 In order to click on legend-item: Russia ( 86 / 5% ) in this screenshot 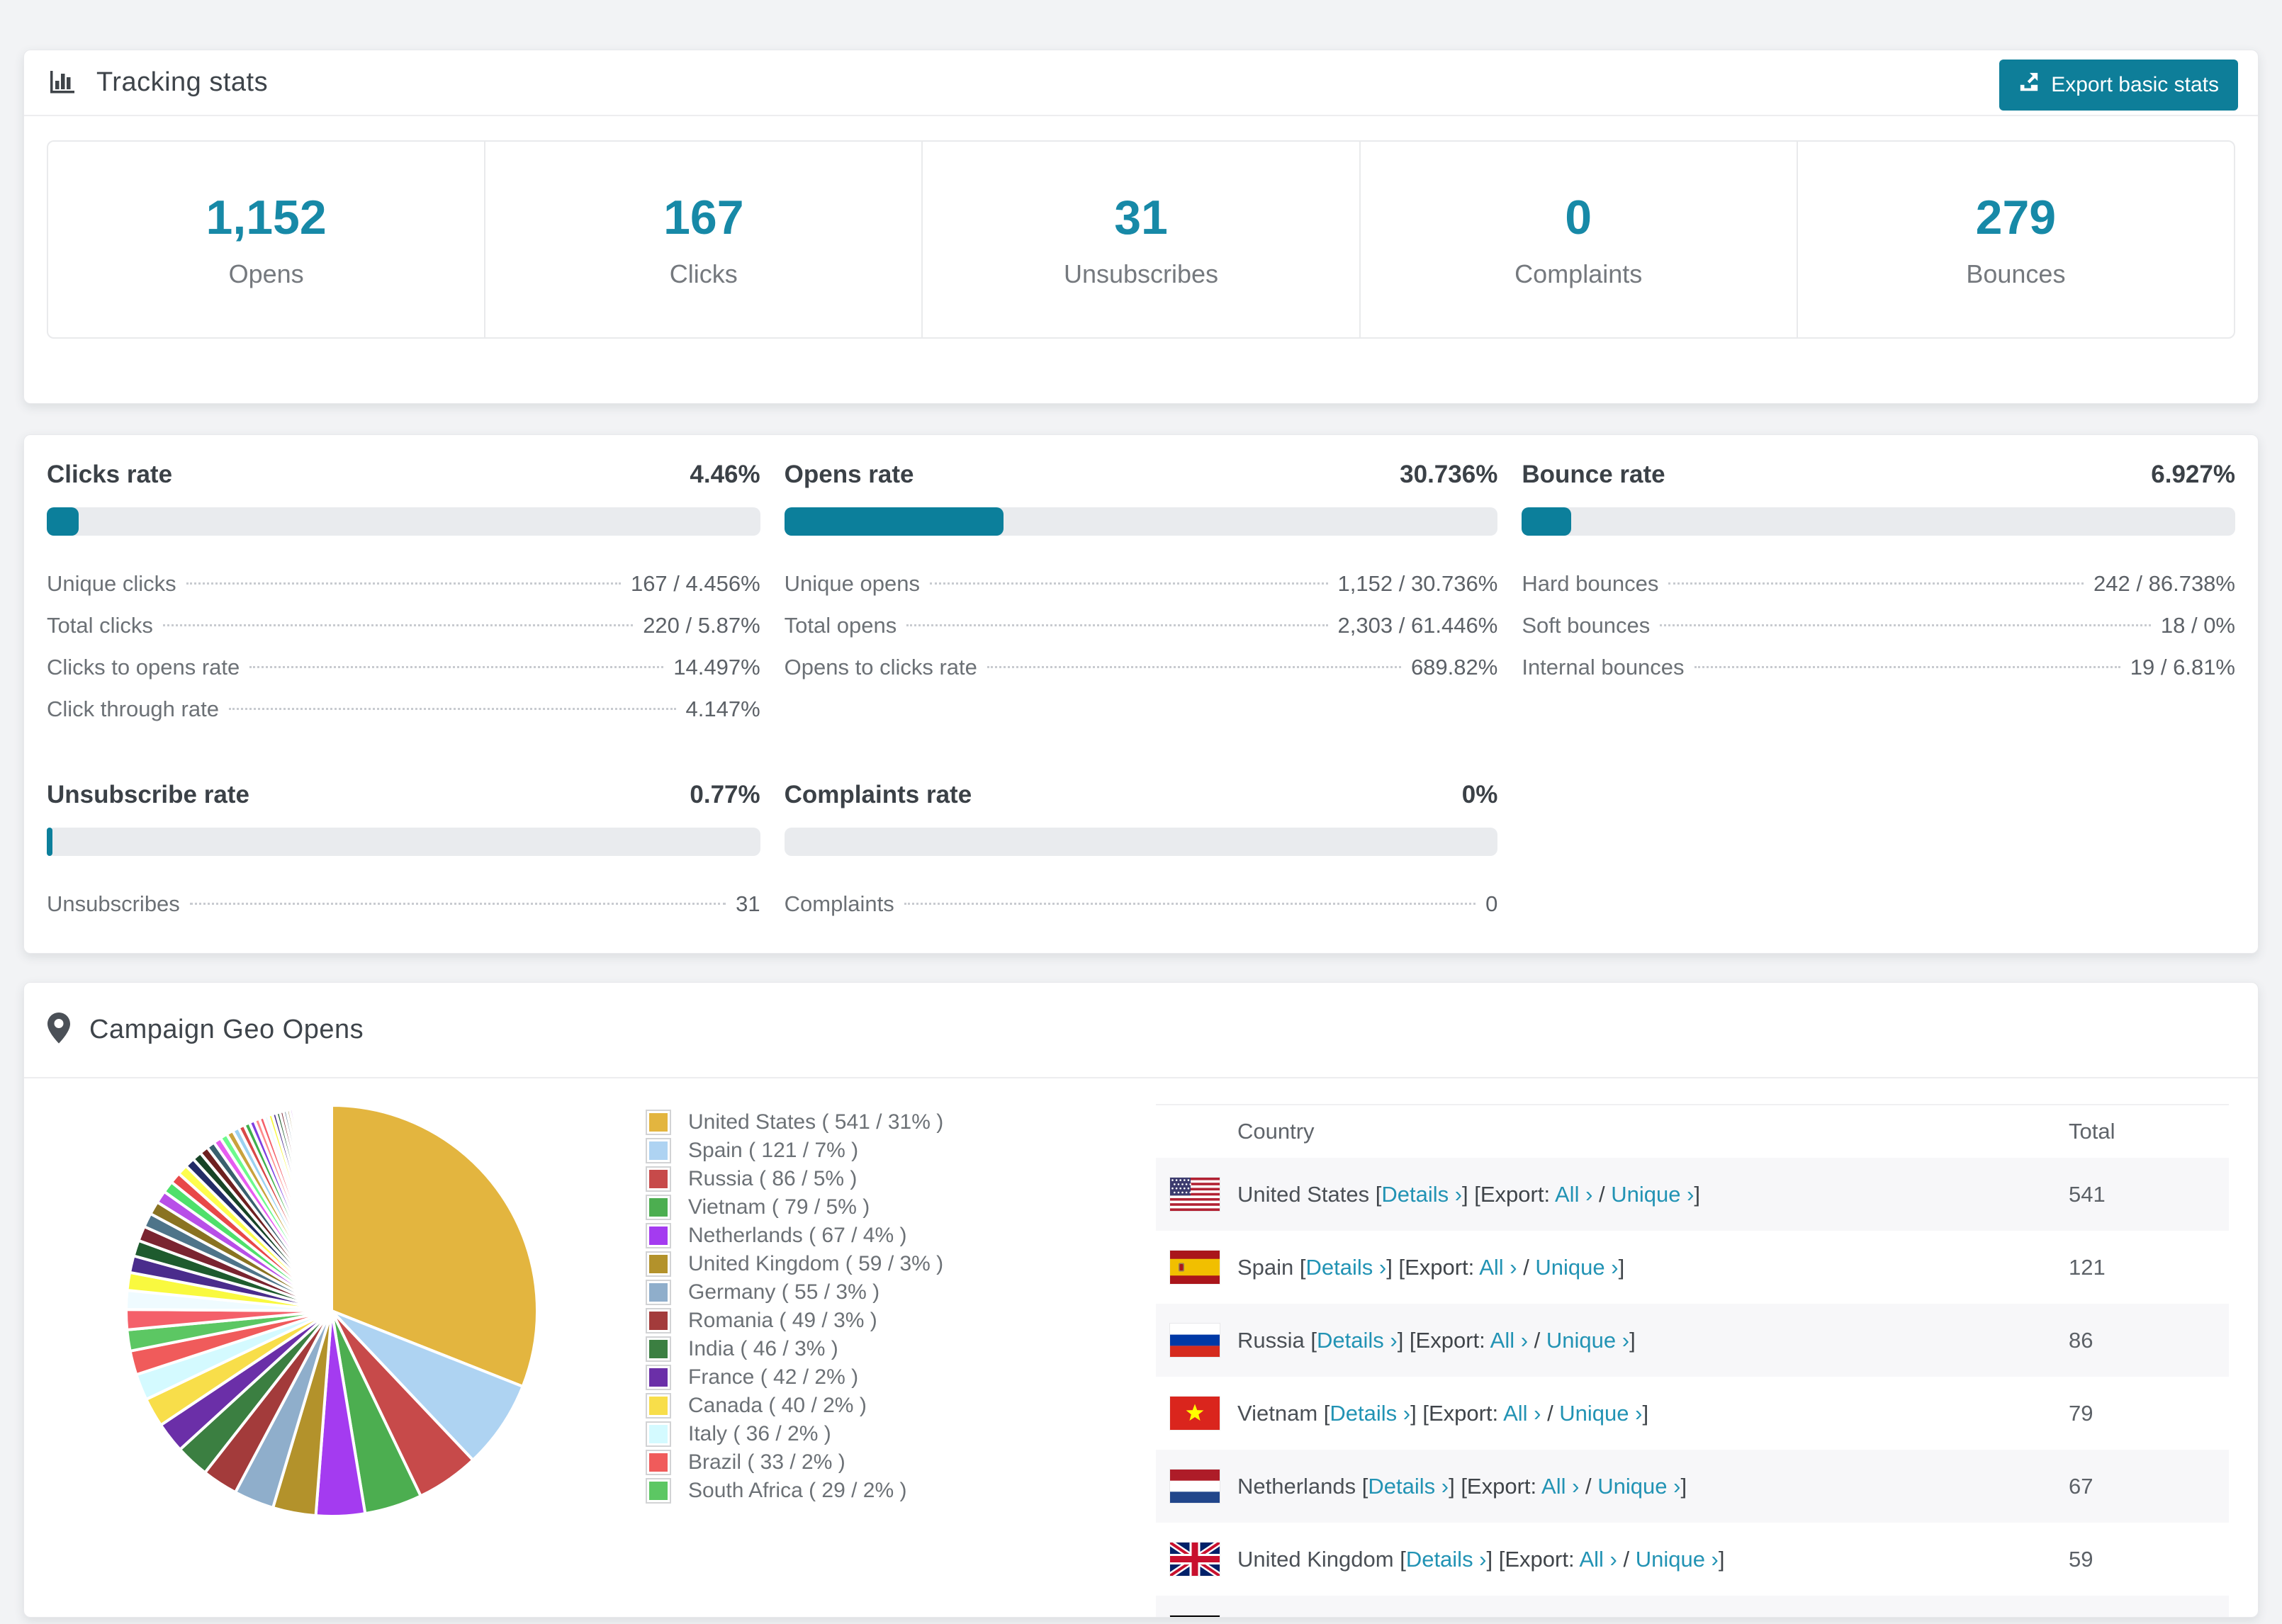, I will do `click(859, 1179)`.